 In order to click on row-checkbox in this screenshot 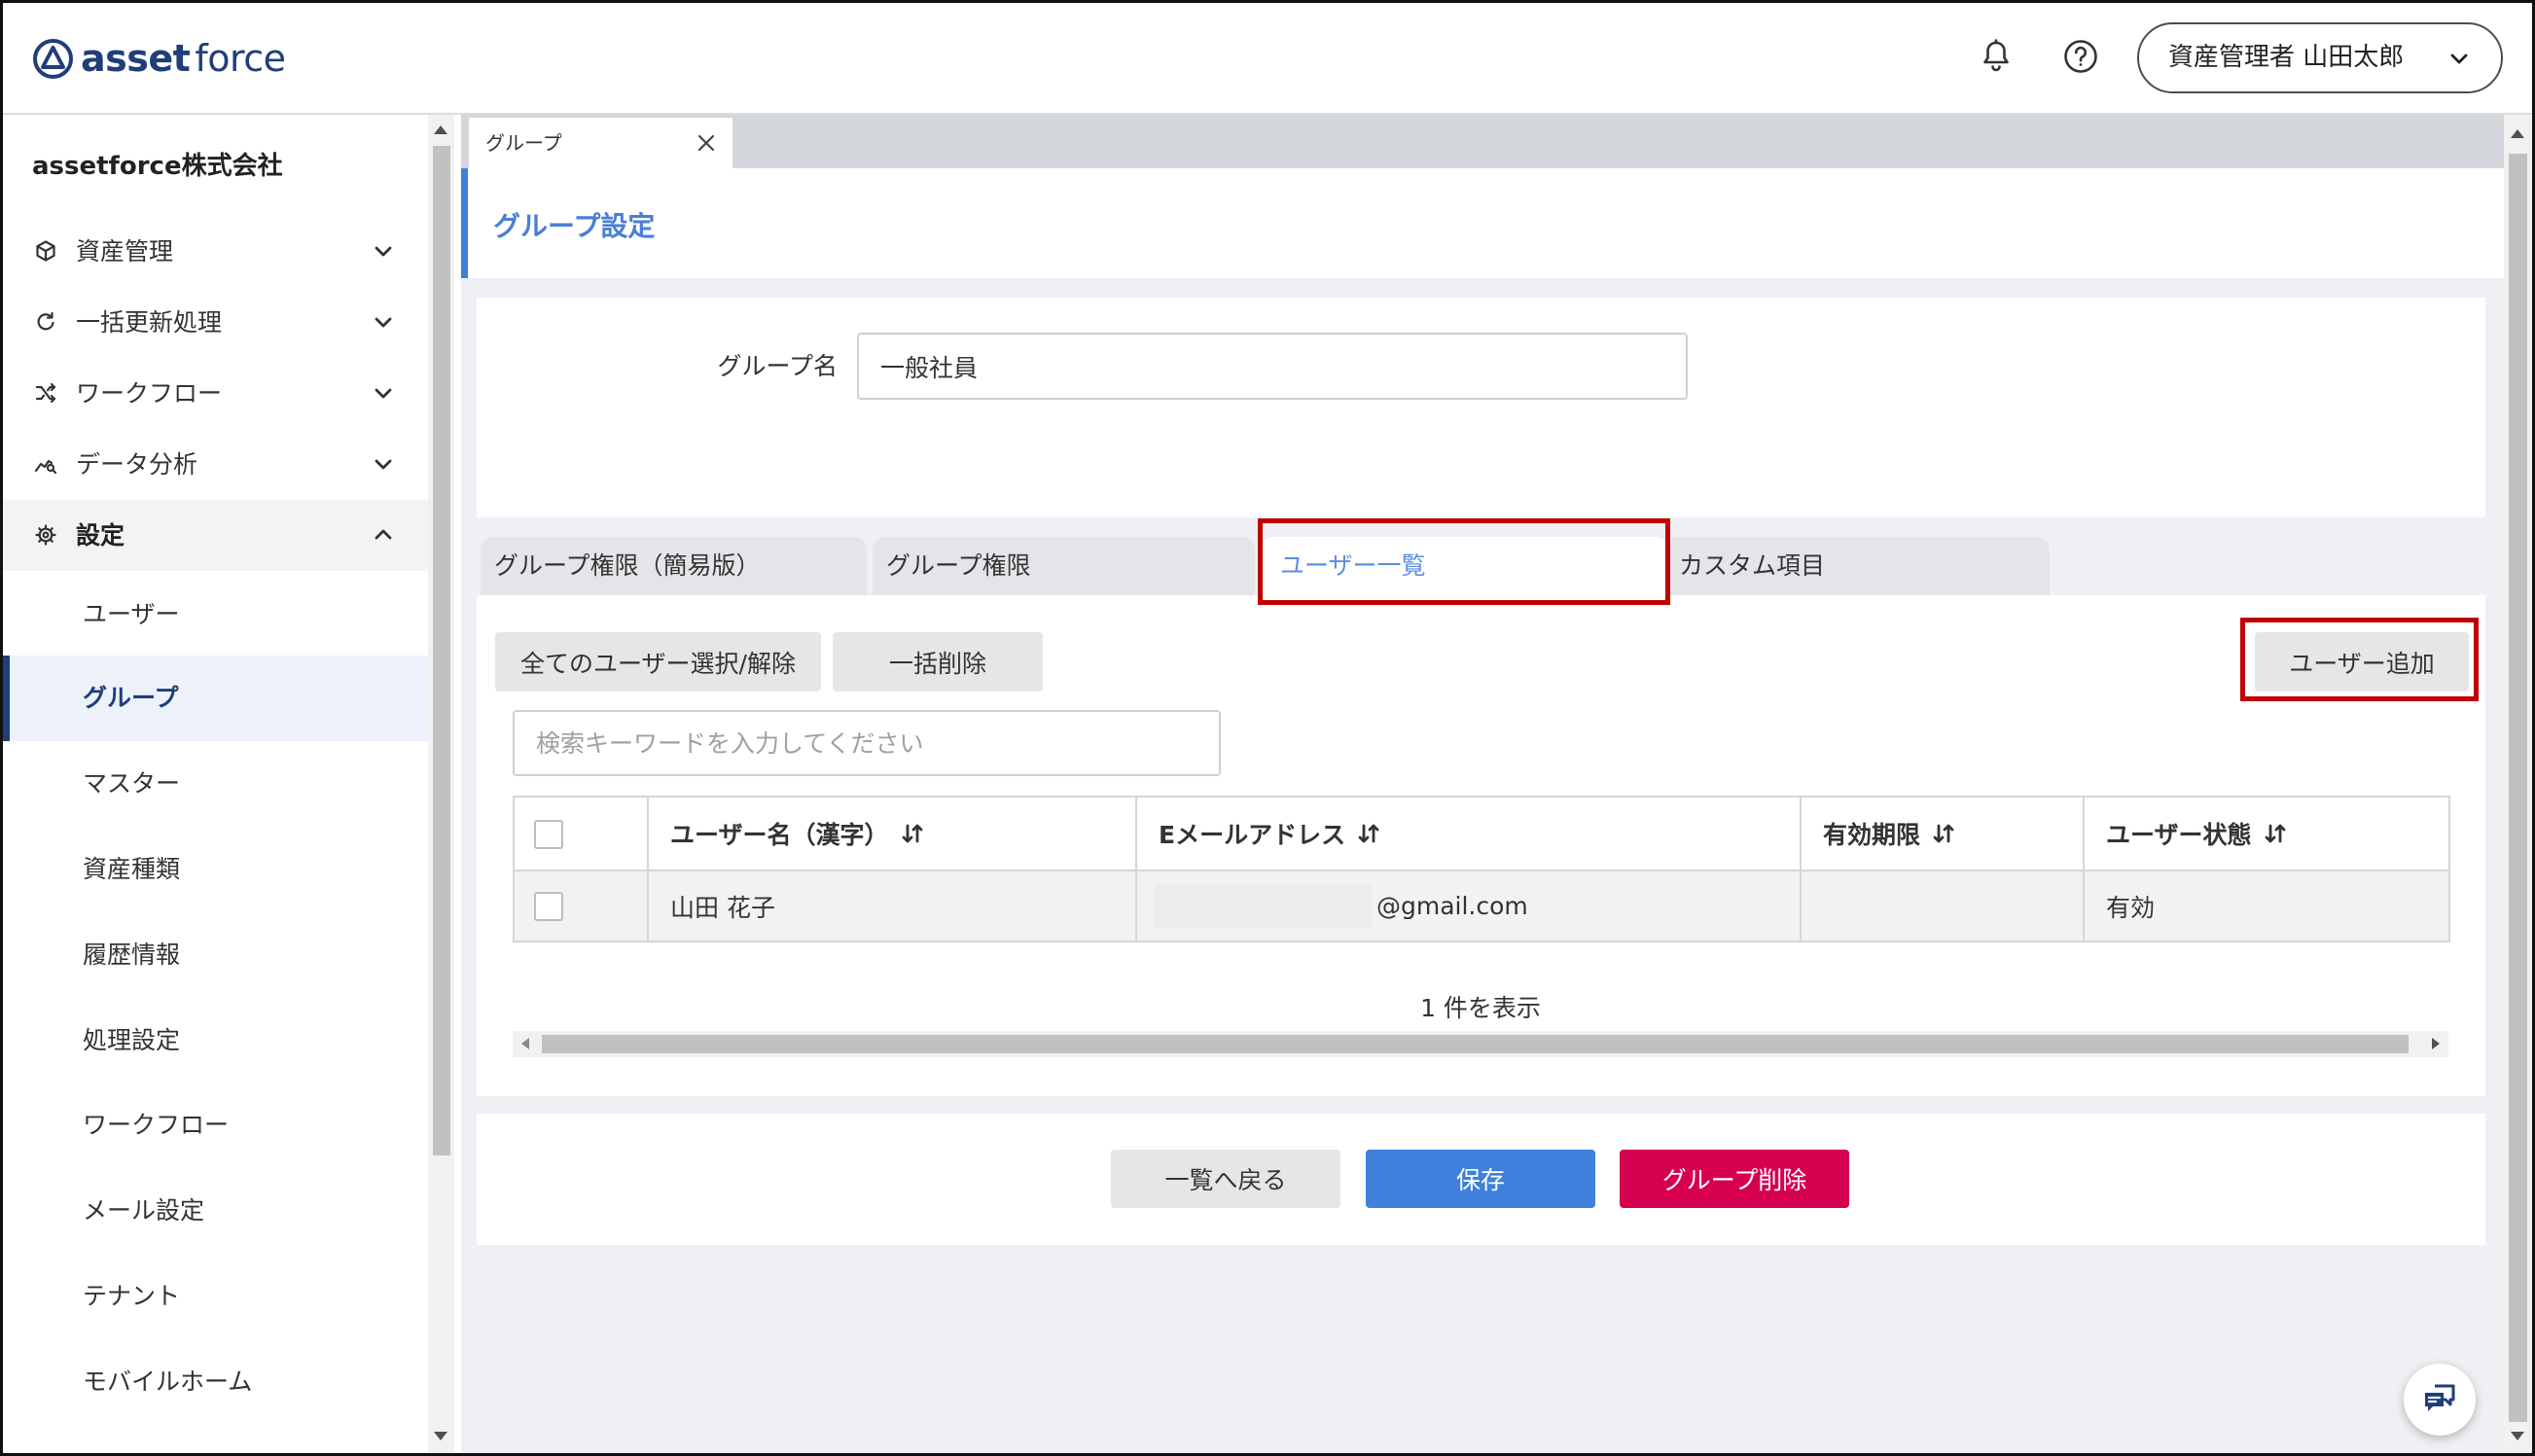, I will do `click(548, 906)`.